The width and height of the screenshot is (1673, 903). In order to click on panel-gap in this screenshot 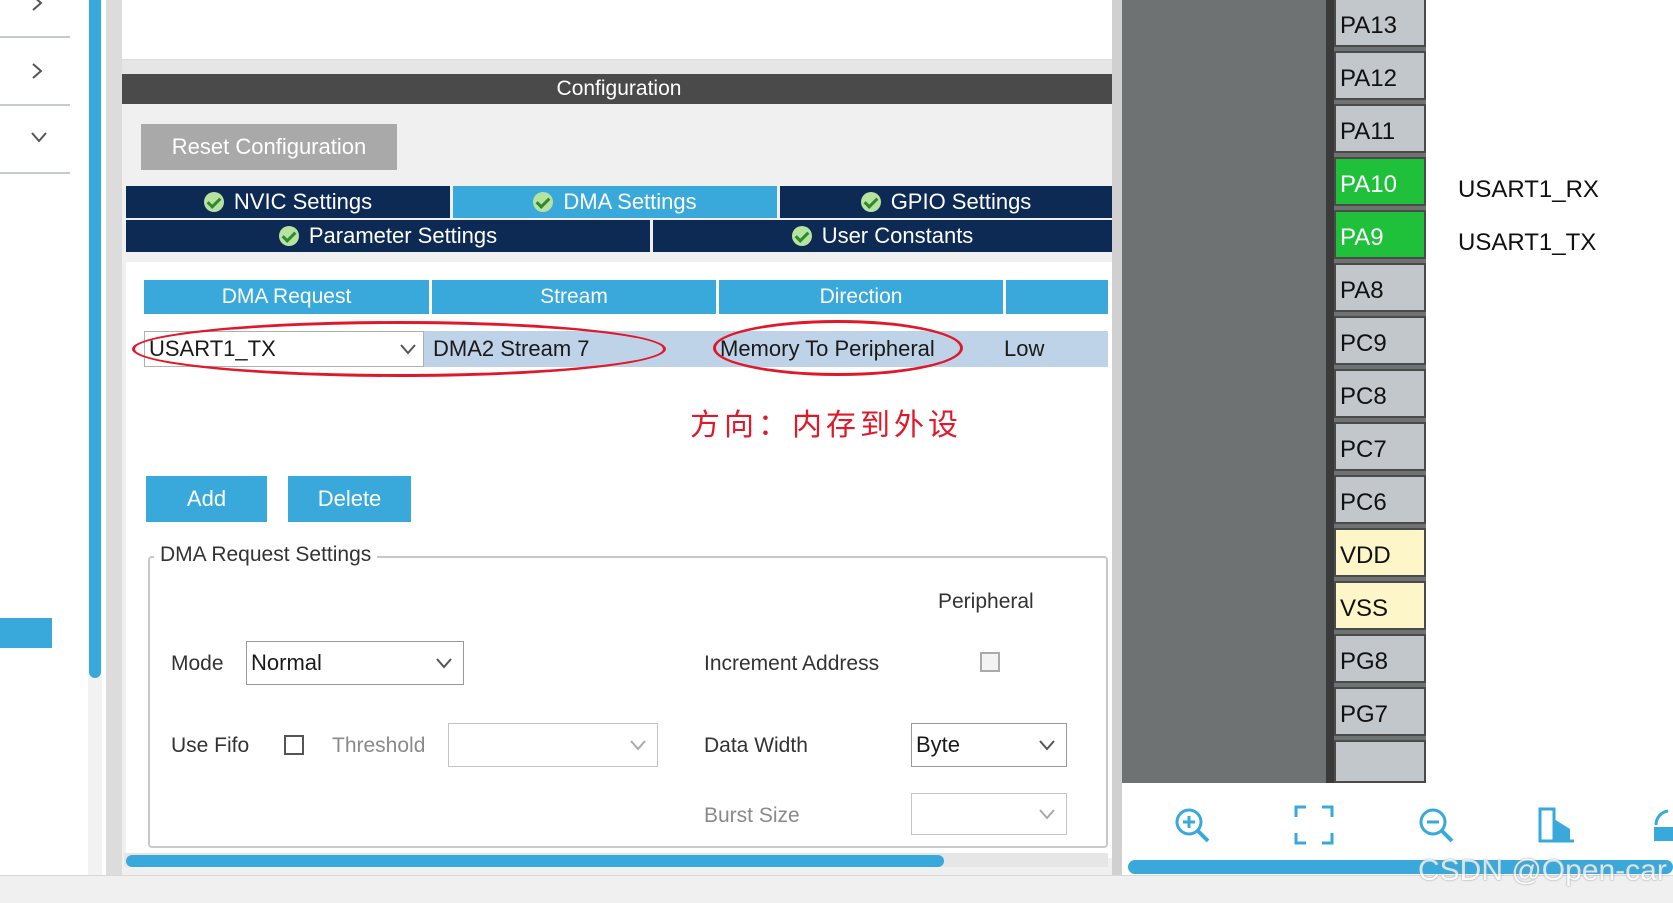, I will do `click(619, 67)`.